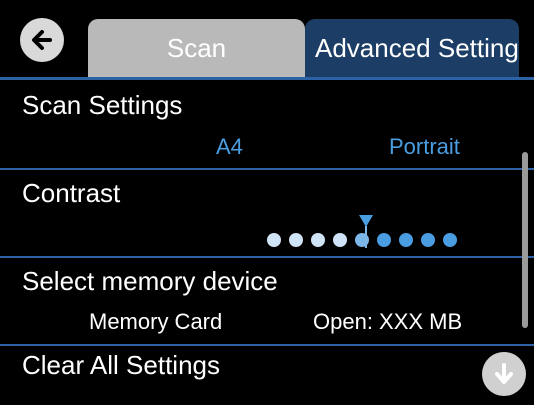 The image size is (534, 405). I want to click on clear-all-settings-title: Clear All Settings, so click(121, 365).